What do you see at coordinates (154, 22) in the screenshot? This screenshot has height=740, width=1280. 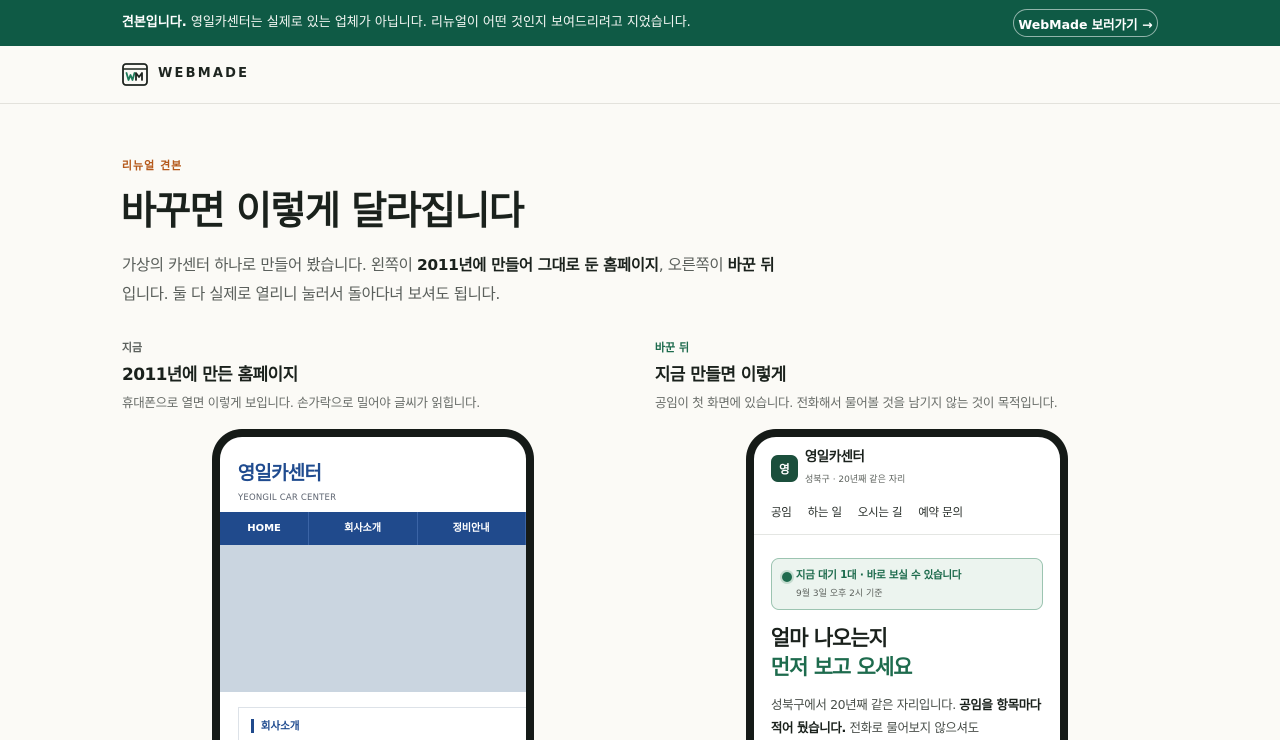 I see `banner-bold: 견본입니다.` at bounding box center [154, 22].